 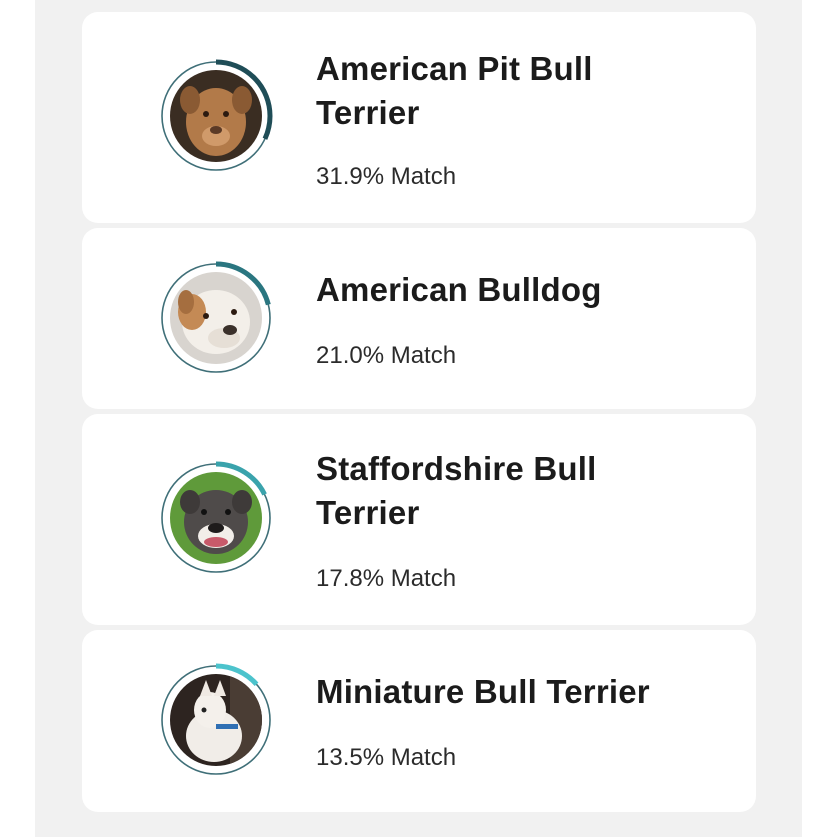 What do you see at coordinates (386, 757) in the screenshot?
I see `match-percentage: 13.5% Match` at bounding box center [386, 757].